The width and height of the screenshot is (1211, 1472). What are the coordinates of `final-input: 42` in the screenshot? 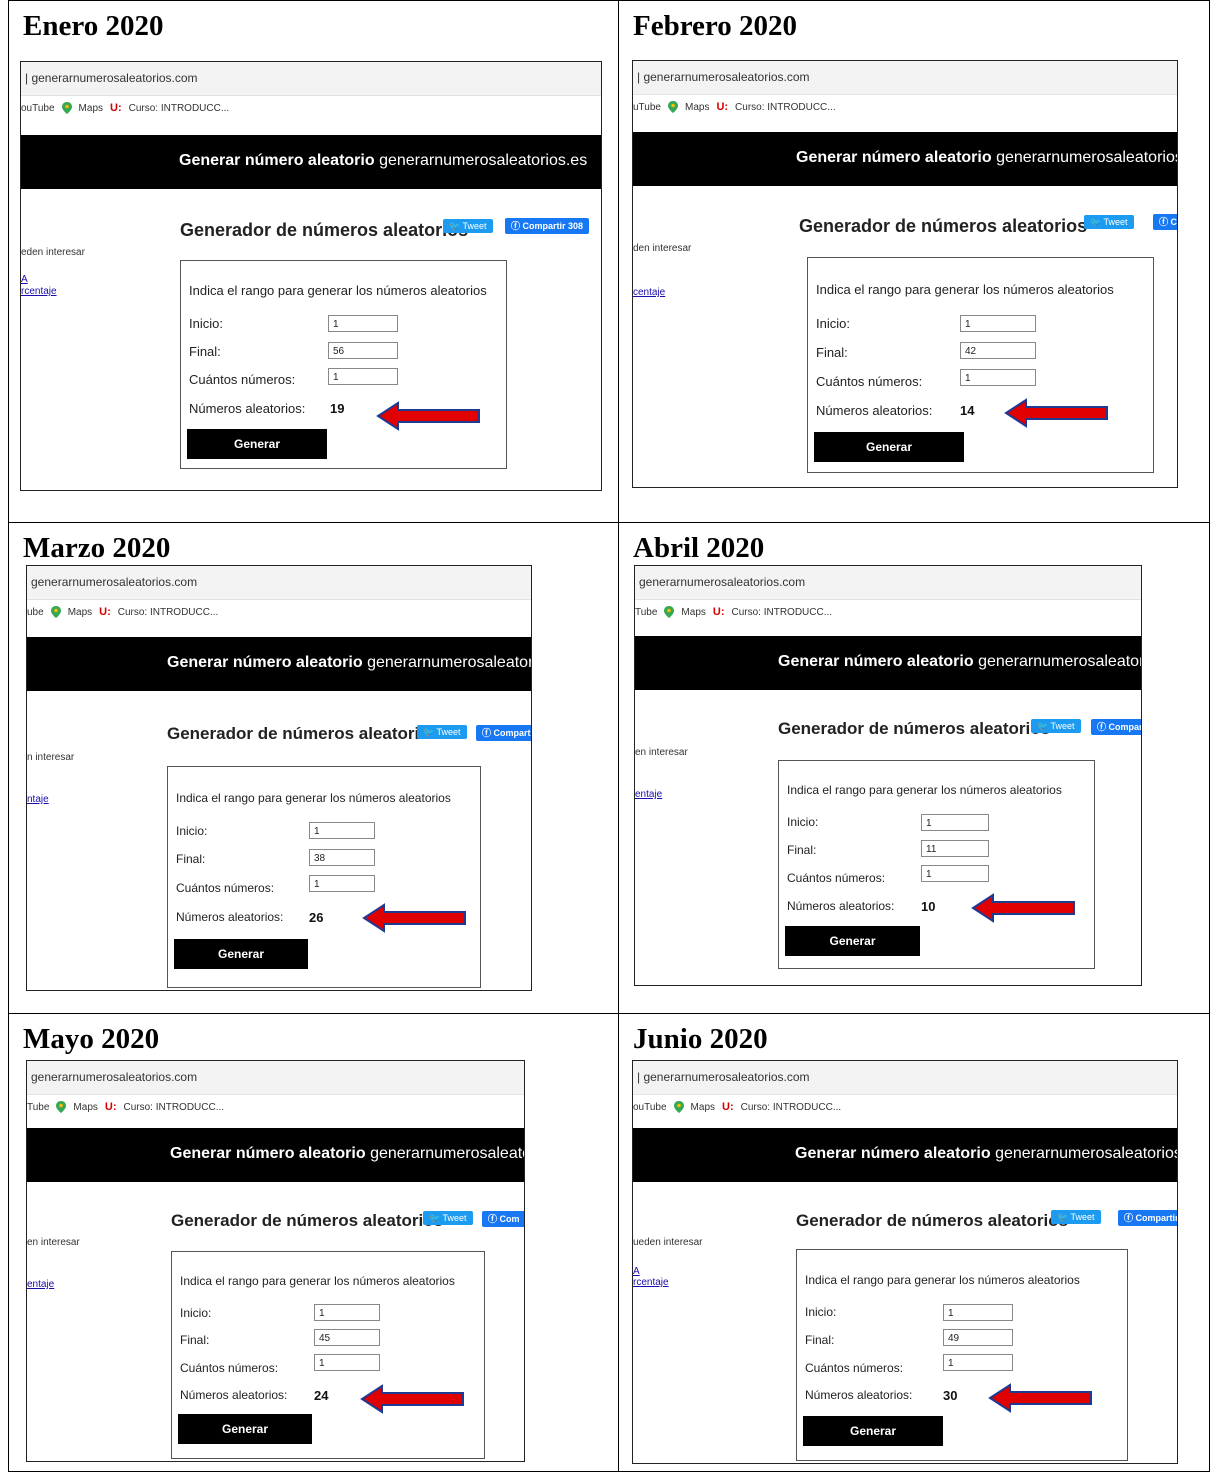 It's located at (998, 350).